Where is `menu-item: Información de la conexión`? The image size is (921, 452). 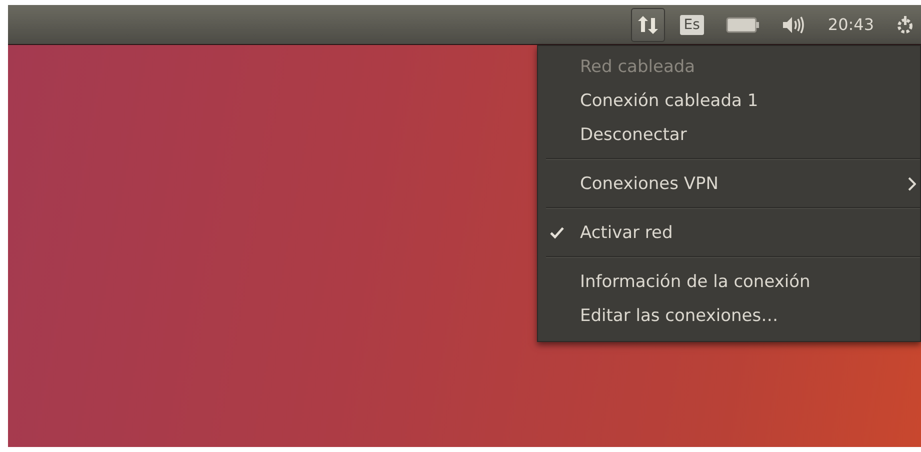
menu-item: Información de la conexión is located at coordinates (729, 282).